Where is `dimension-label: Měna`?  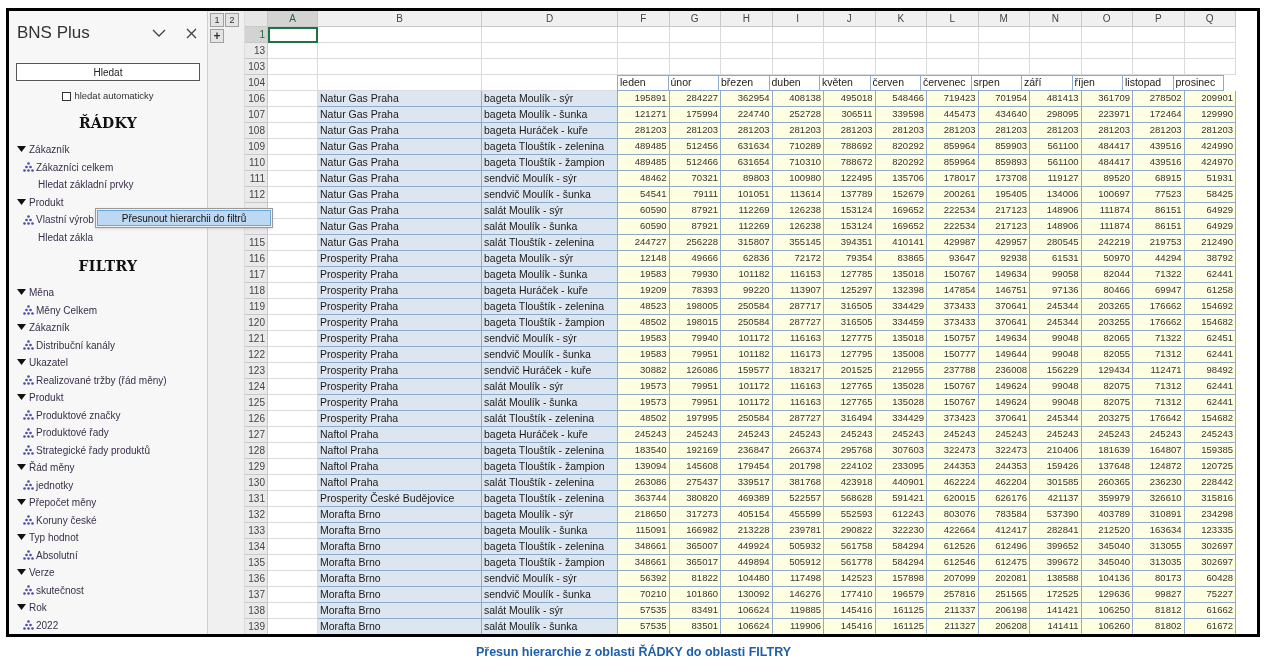
dimension-label: Měna is located at coordinates (41, 293).